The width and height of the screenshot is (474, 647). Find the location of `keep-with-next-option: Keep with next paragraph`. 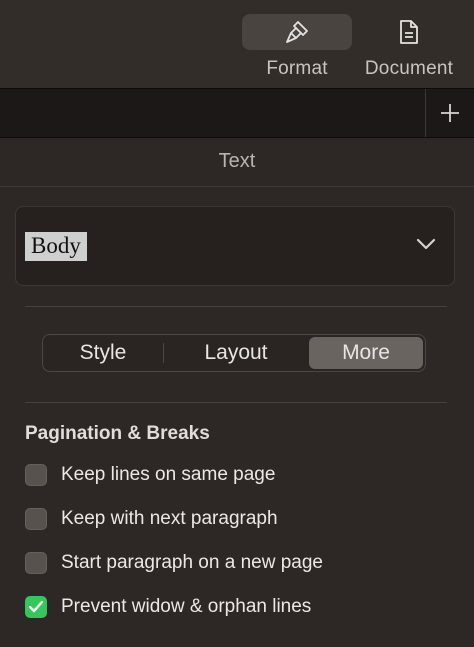

keep-with-next-option: Keep with next paragraph is located at coordinates (151, 519).